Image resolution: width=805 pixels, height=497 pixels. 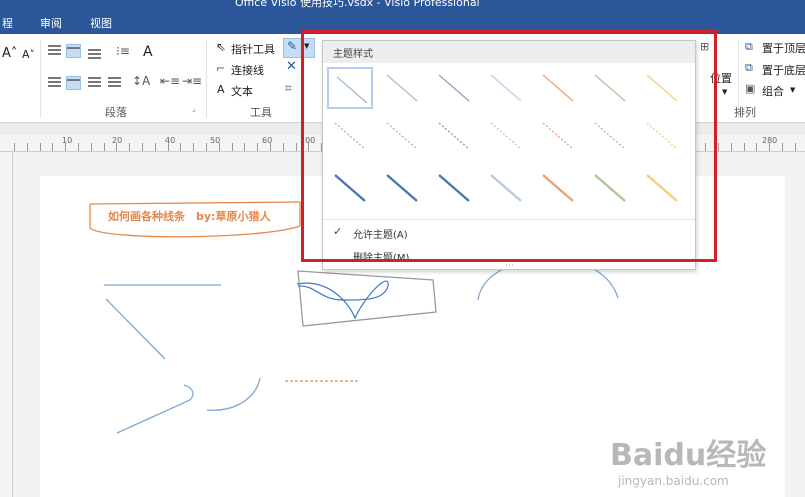 I want to click on theme-style-header: 主题样式, so click(x=353, y=54).